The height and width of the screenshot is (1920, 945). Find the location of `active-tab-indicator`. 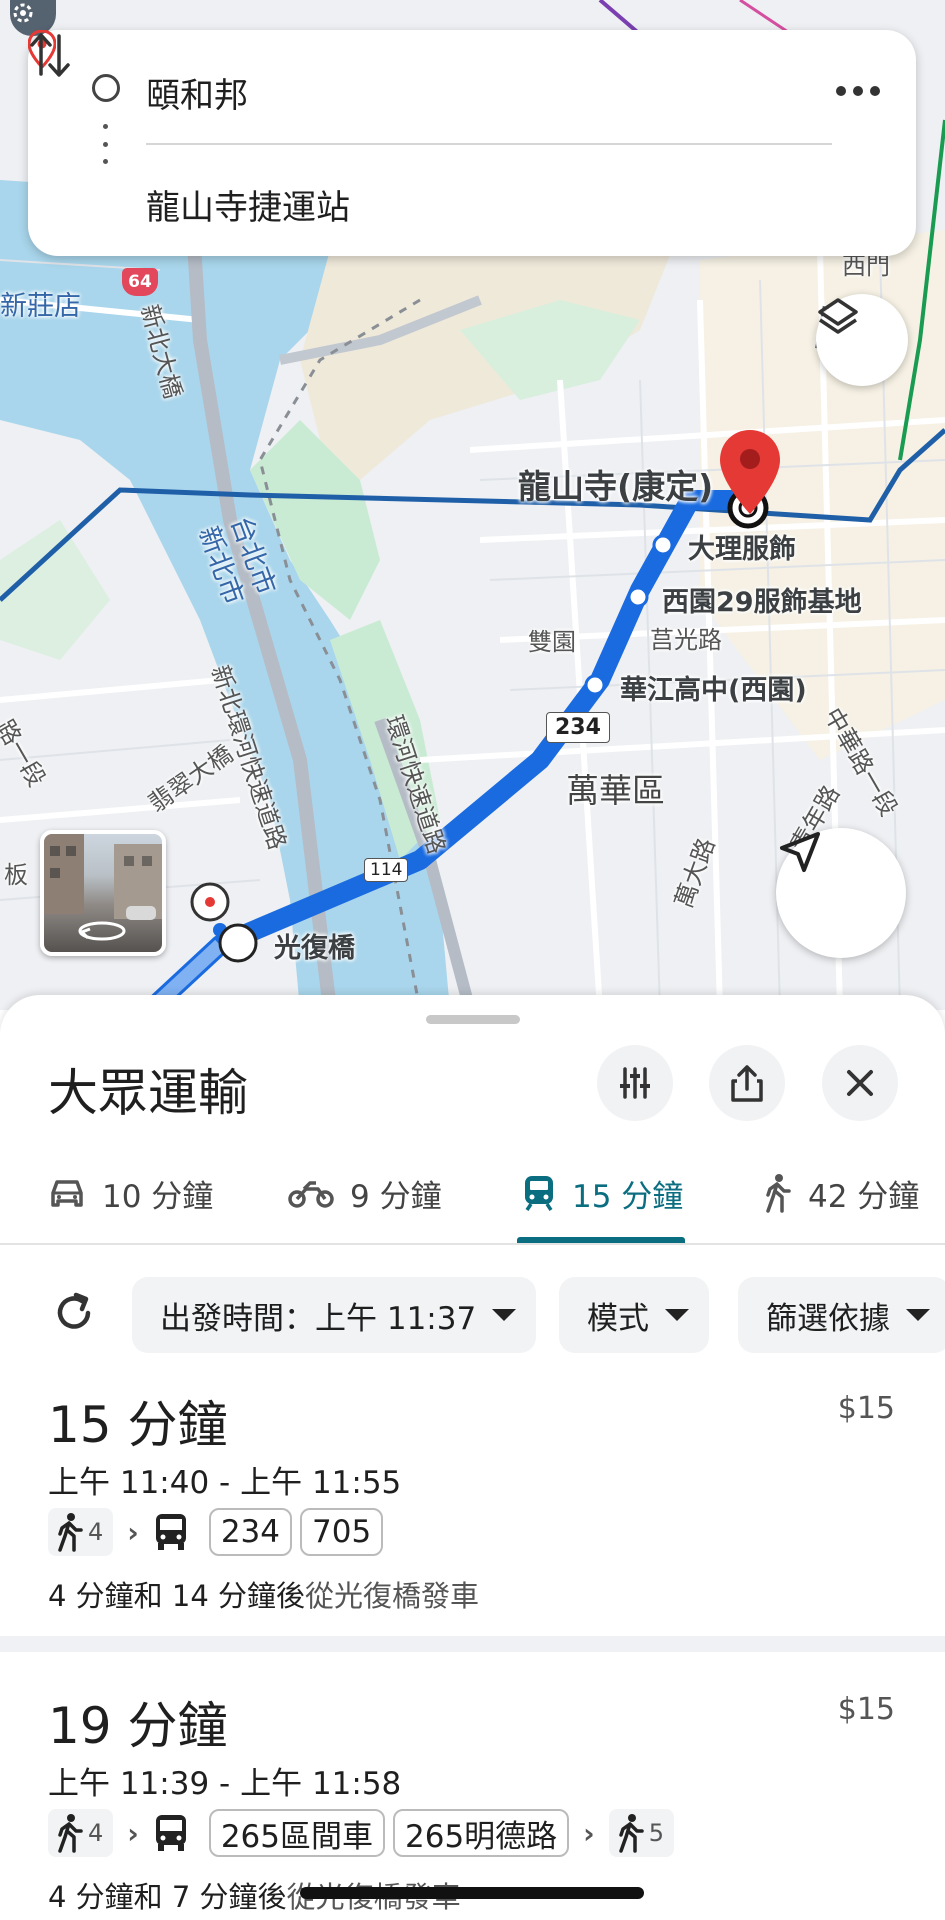

active-tab-indicator is located at coordinates (601, 1240).